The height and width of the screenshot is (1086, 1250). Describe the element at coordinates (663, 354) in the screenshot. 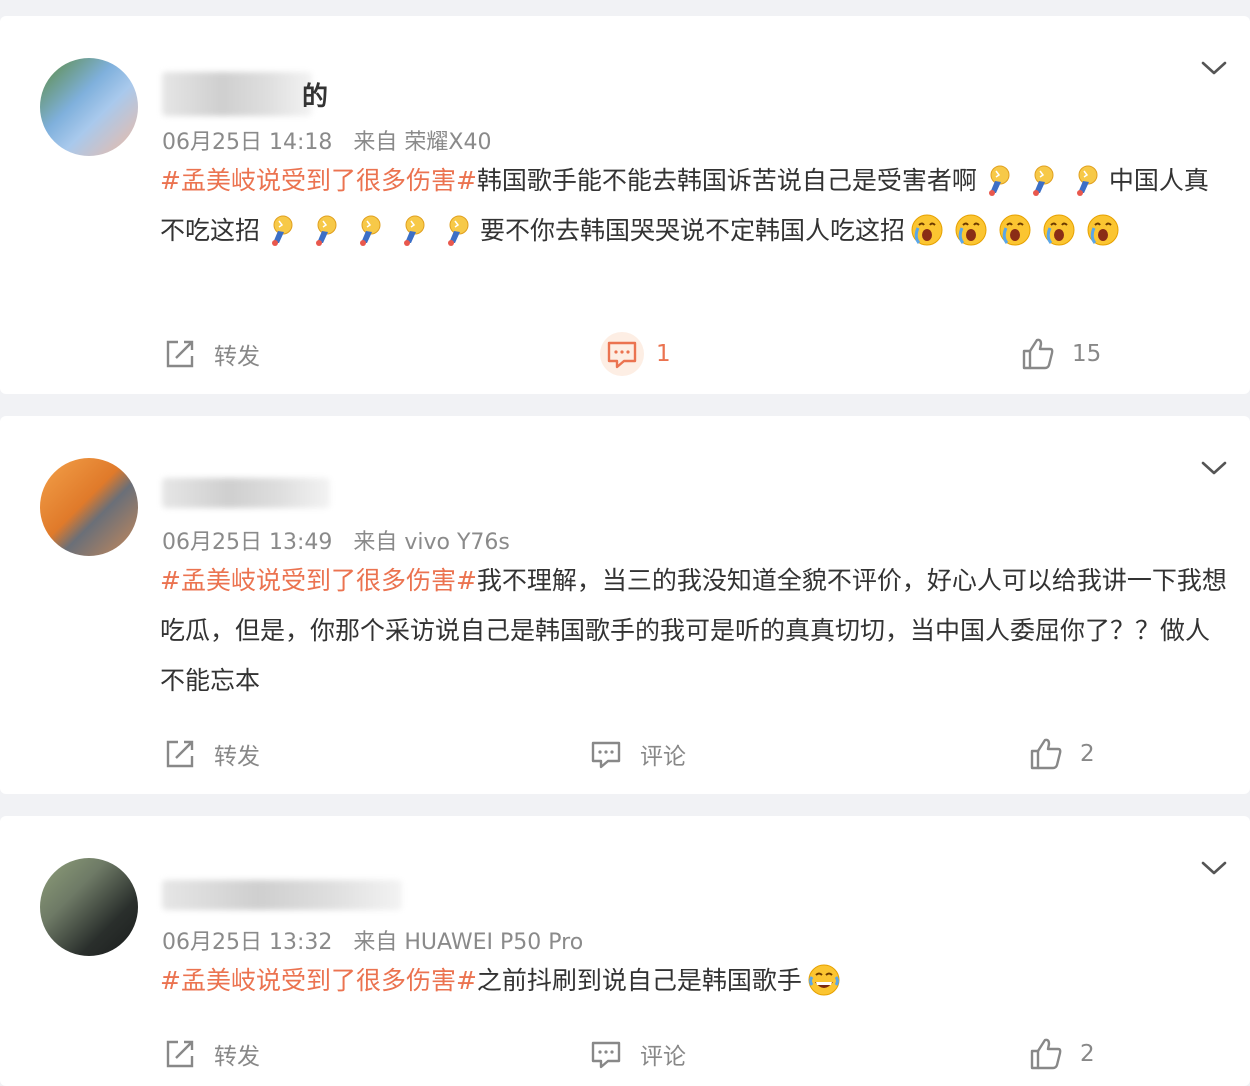

I see `comment-count: 1` at that location.